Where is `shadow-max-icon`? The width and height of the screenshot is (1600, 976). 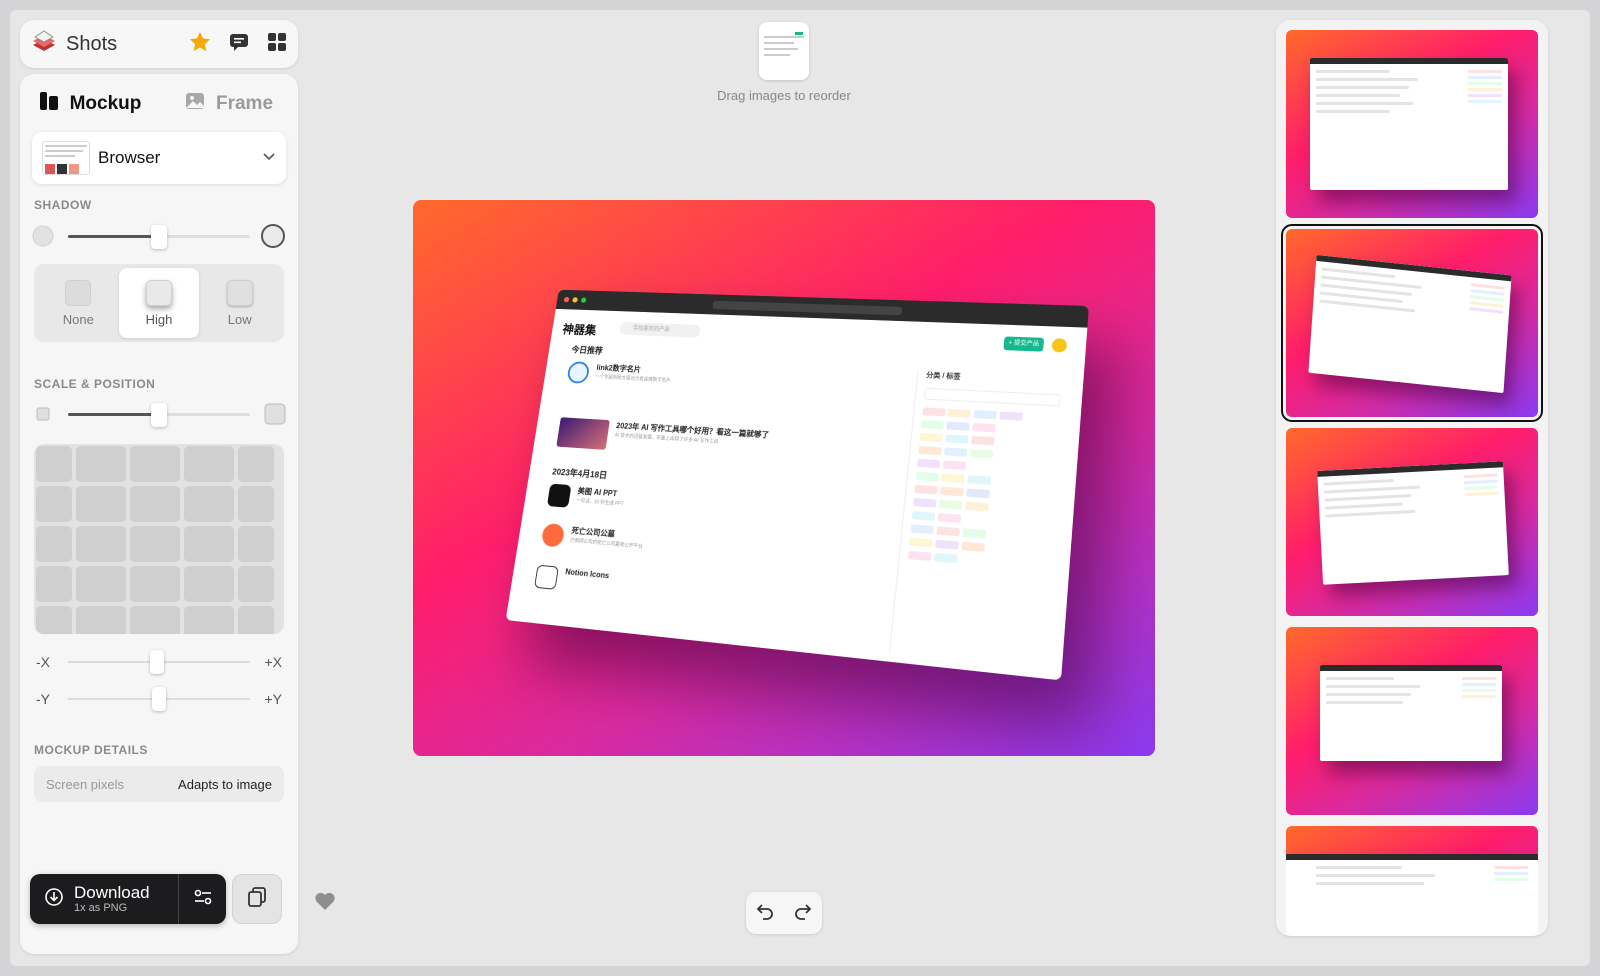
shadow-max-icon is located at coordinates (273, 239).